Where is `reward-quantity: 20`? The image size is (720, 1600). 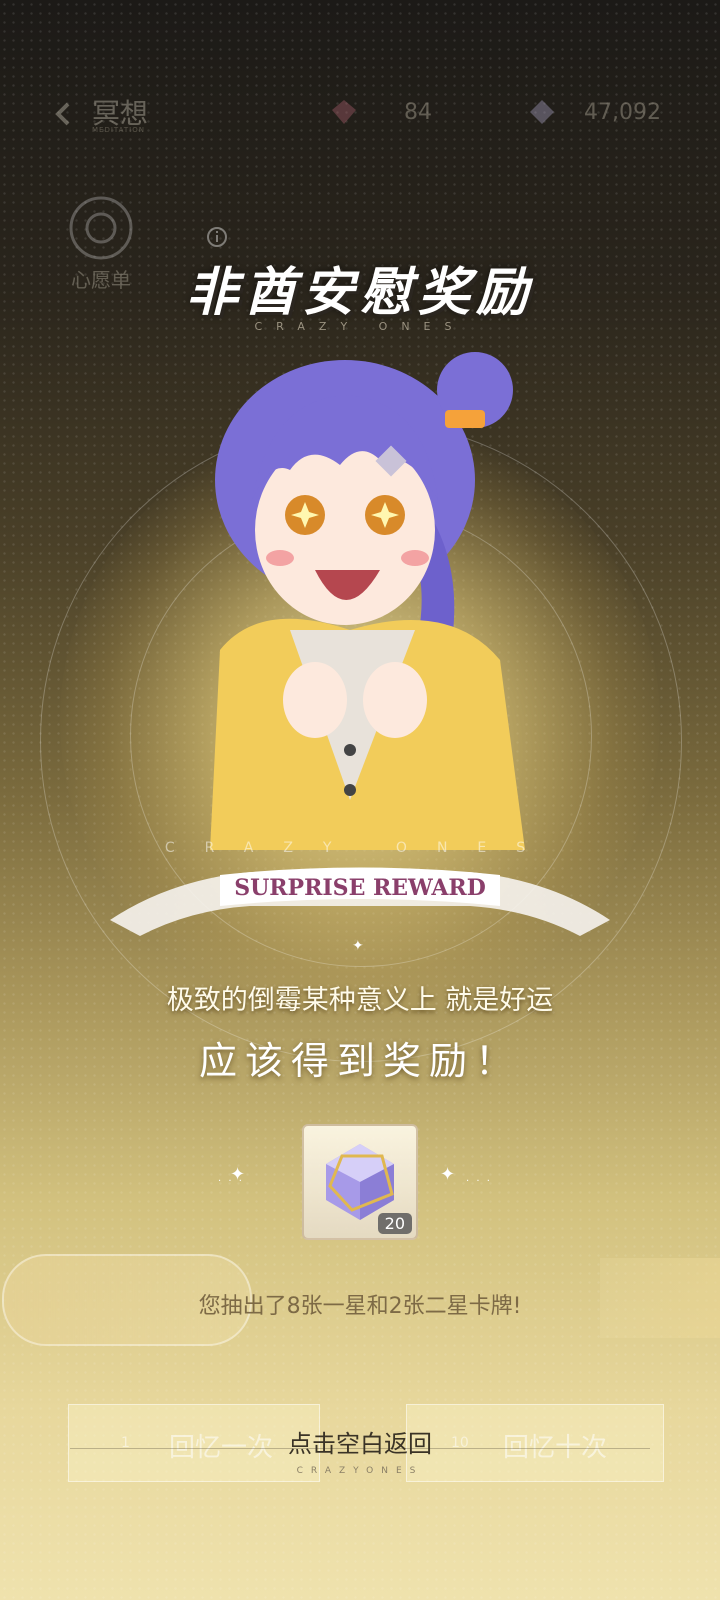 reward-quantity: 20 is located at coordinates (394, 1223).